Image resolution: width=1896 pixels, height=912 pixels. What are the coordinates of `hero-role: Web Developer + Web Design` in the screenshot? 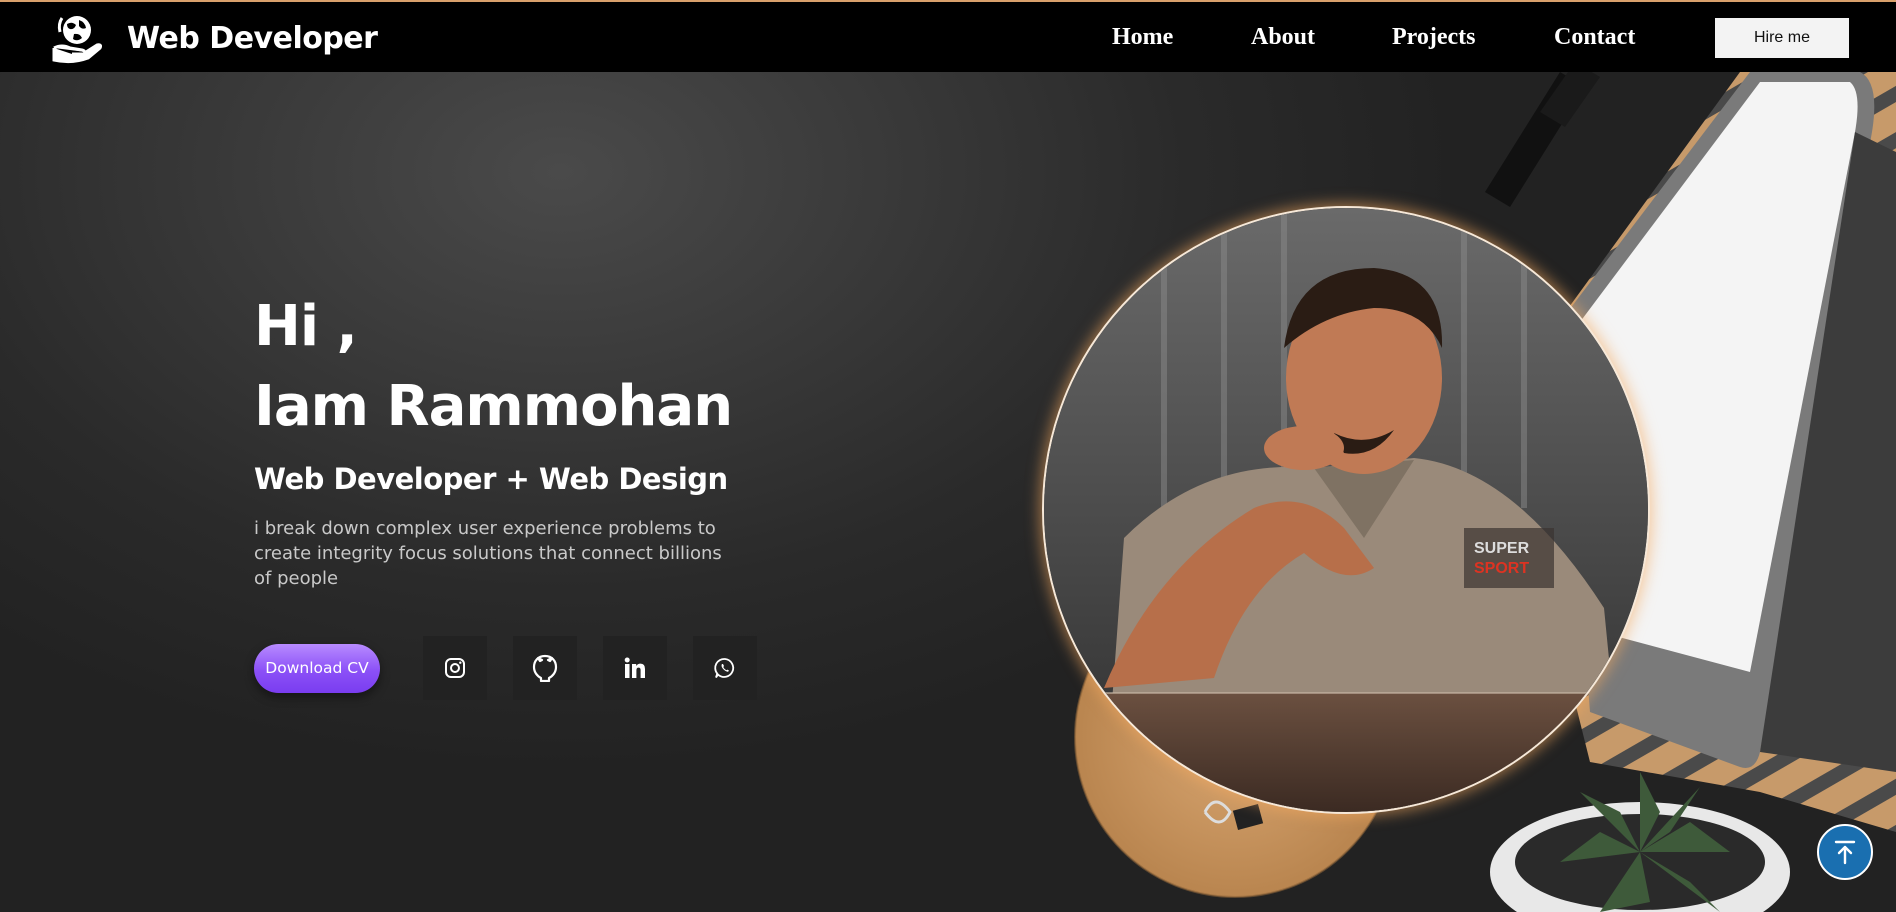 It's located at (491, 479).